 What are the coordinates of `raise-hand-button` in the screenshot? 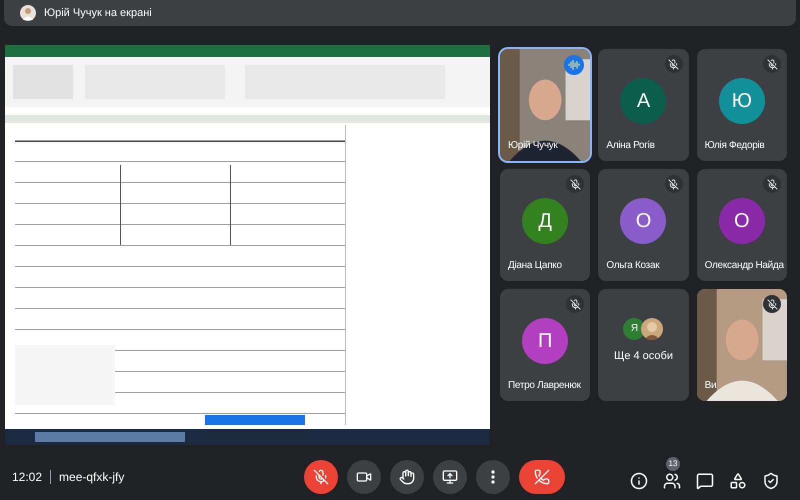 It's located at (407, 477).